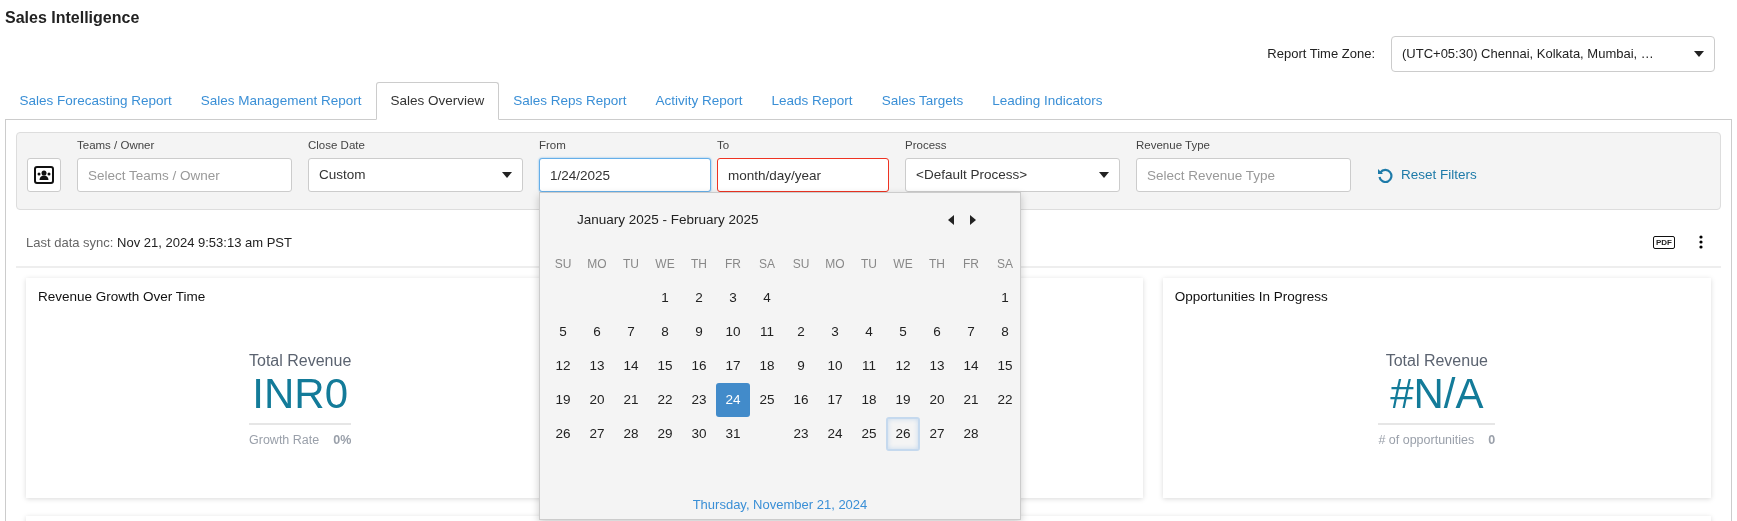  What do you see at coordinates (159, 242) in the screenshot?
I see `last-sync-text: Last data sync: Nov 21, 2024 9:53:13 am PST` at bounding box center [159, 242].